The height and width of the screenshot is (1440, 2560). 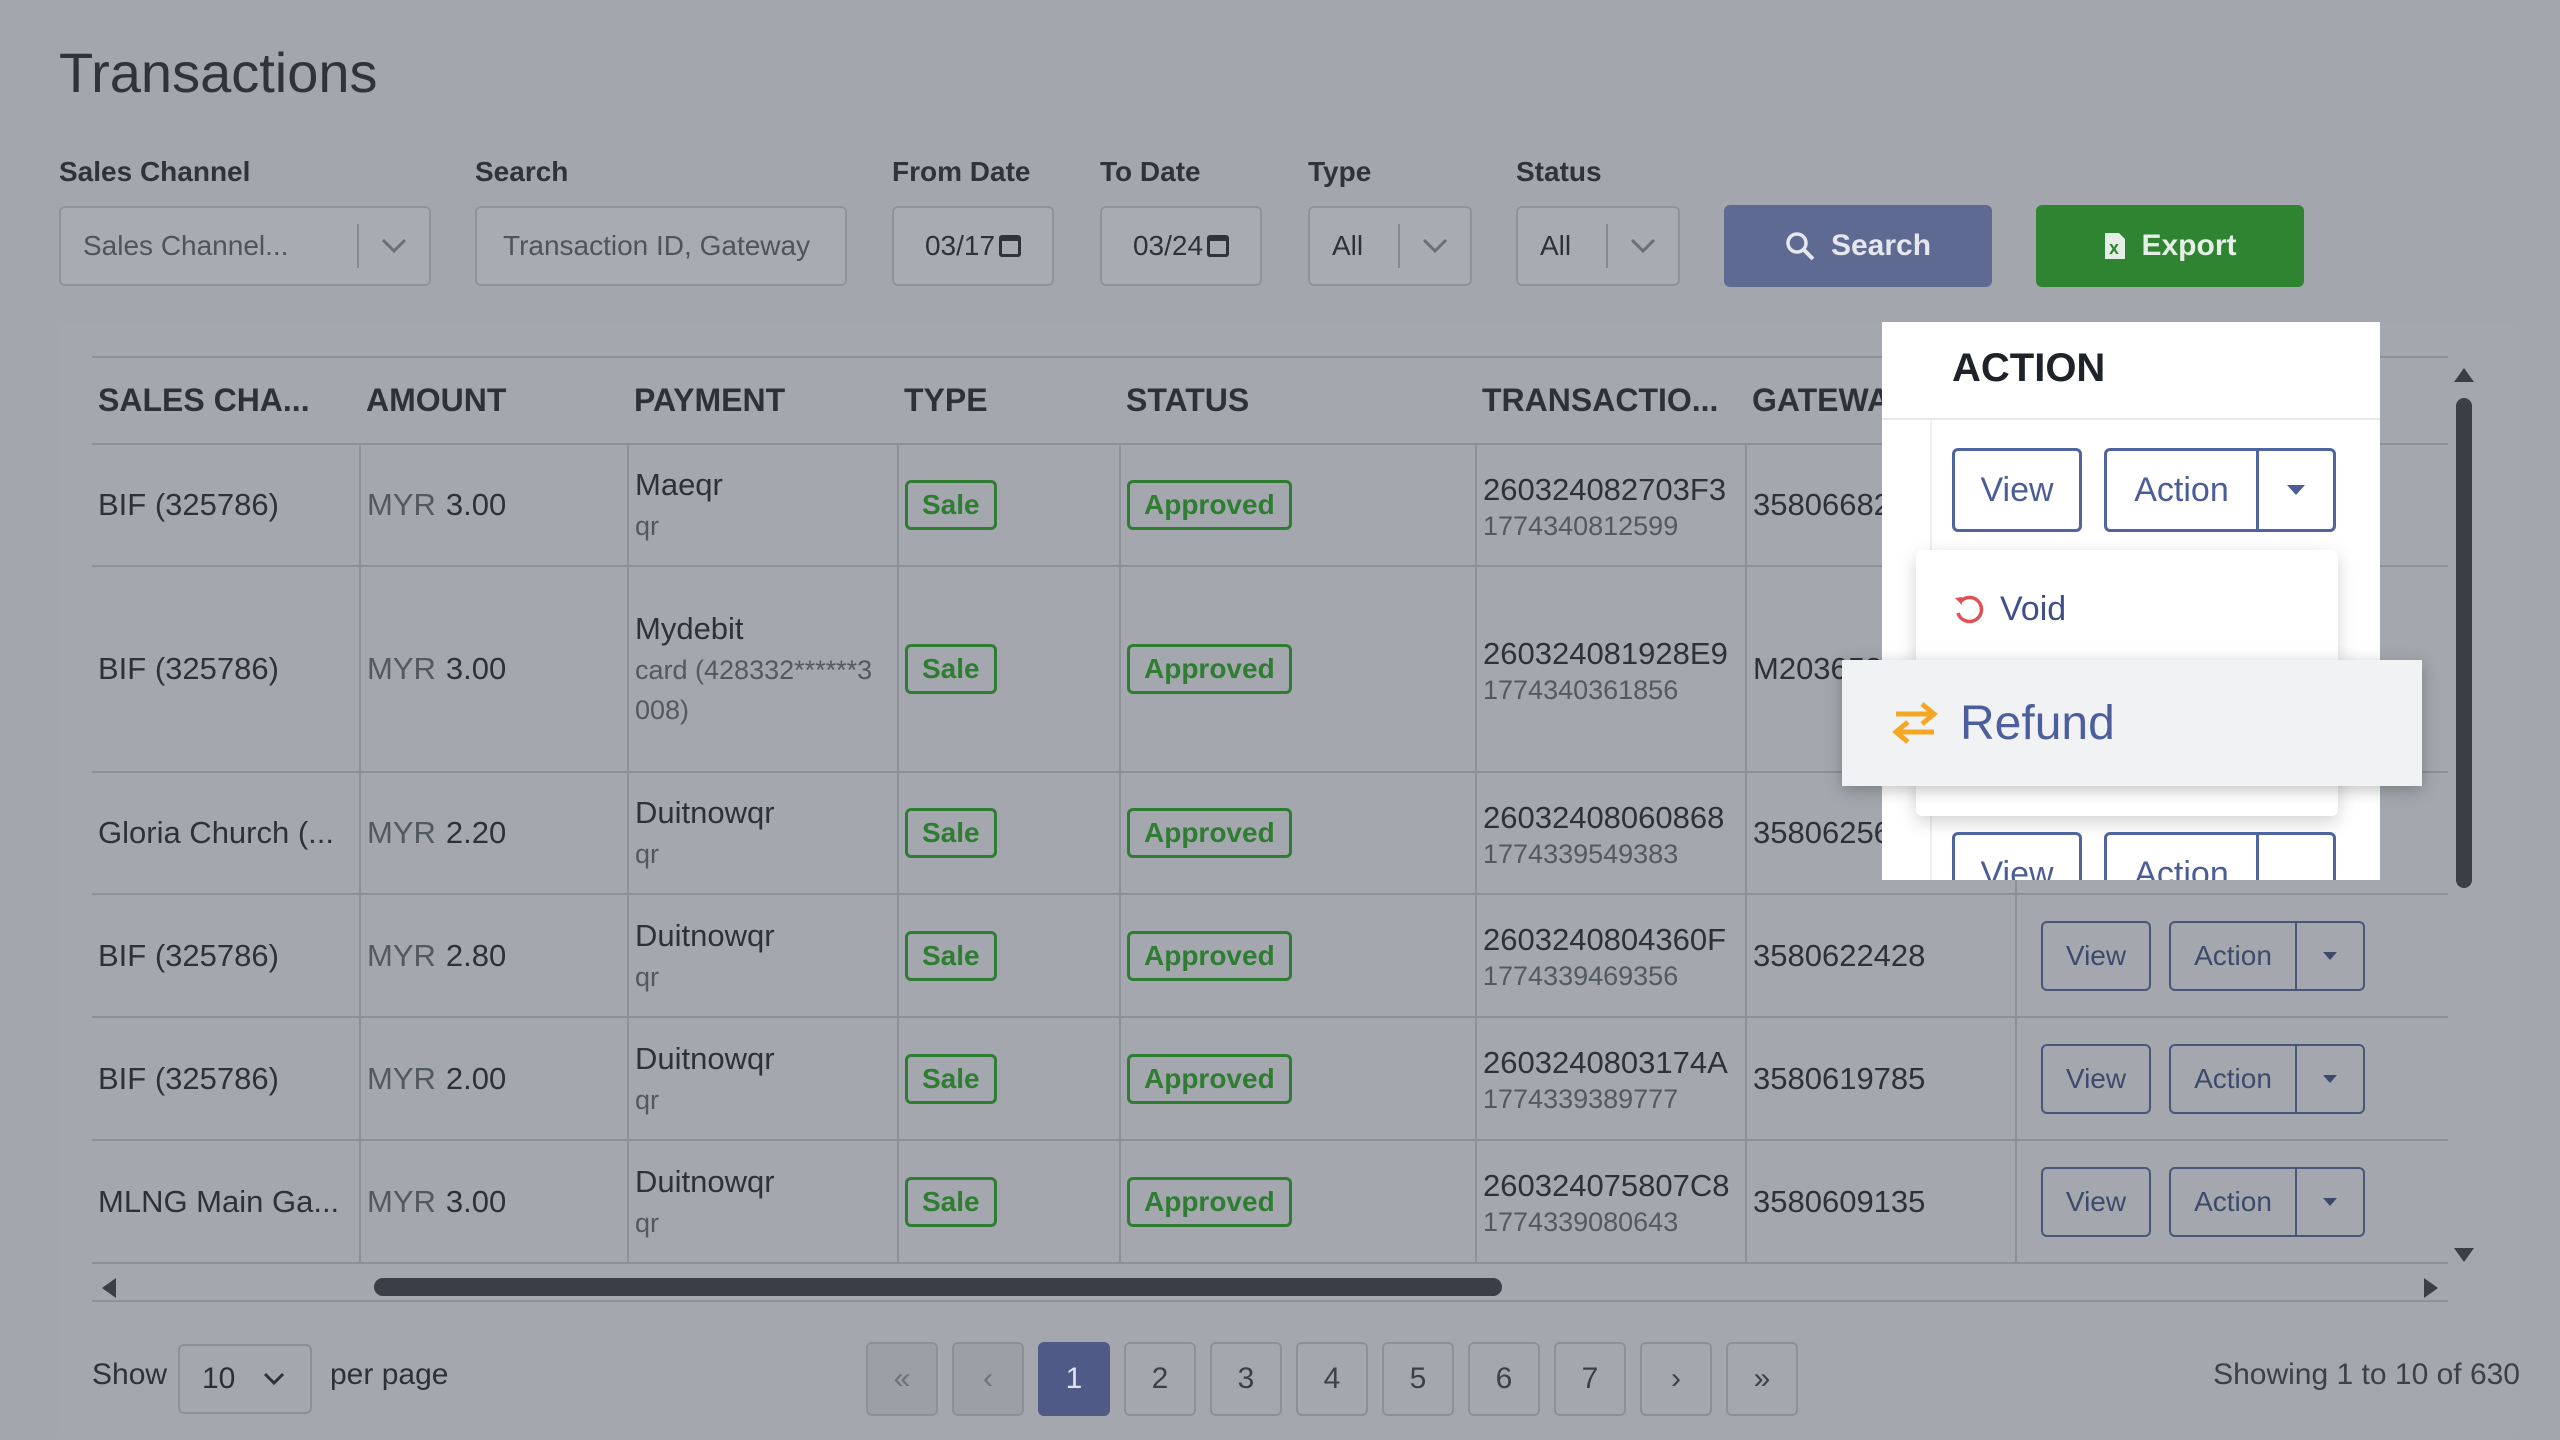 What do you see at coordinates (763, 401) in the screenshot?
I see `col-payment: PAYMENT` at bounding box center [763, 401].